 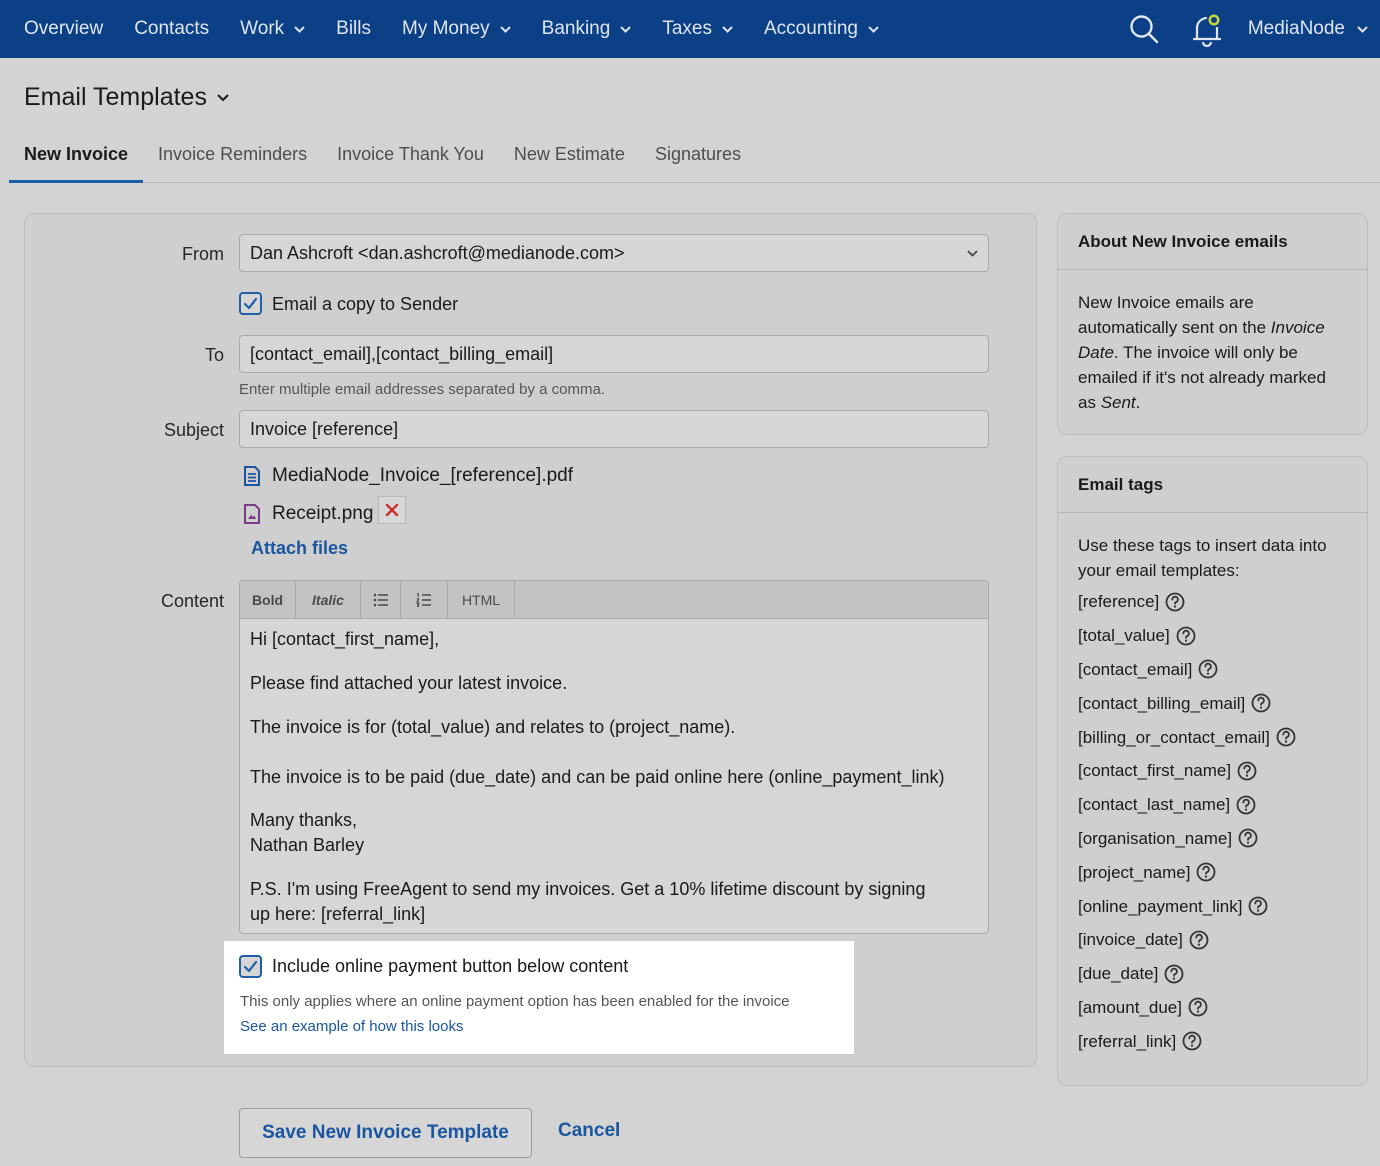 I want to click on tag-label: [contact_first_name], so click(x=1155, y=771).